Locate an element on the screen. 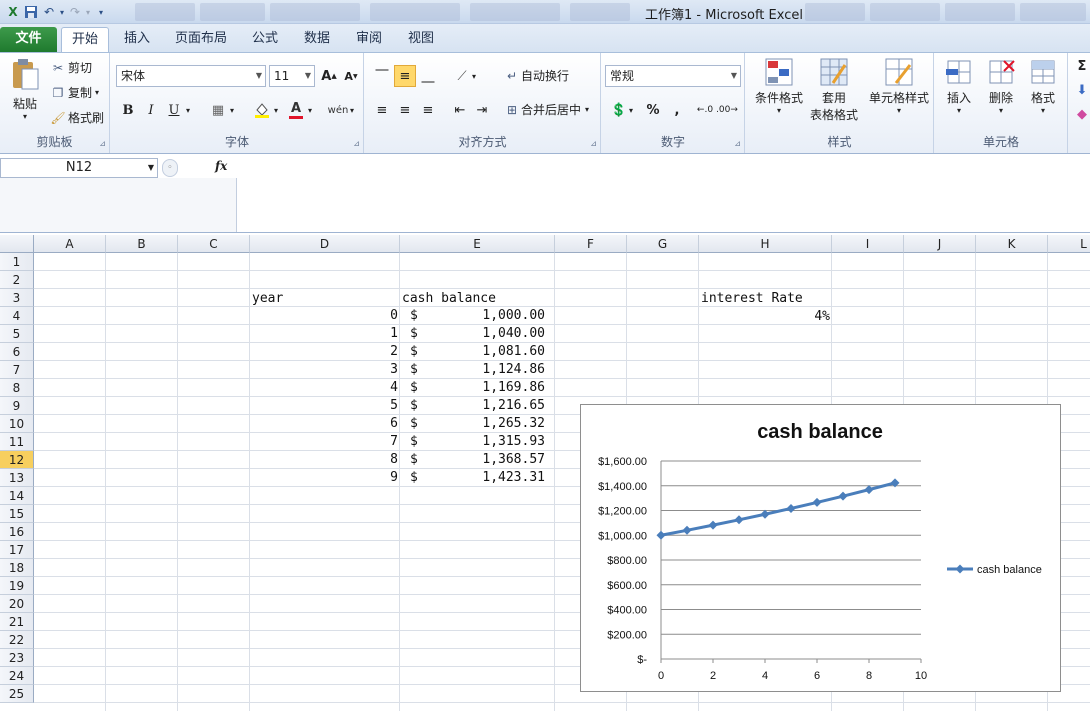  font-size-combo: 11 ▼ is located at coordinates (292, 76).